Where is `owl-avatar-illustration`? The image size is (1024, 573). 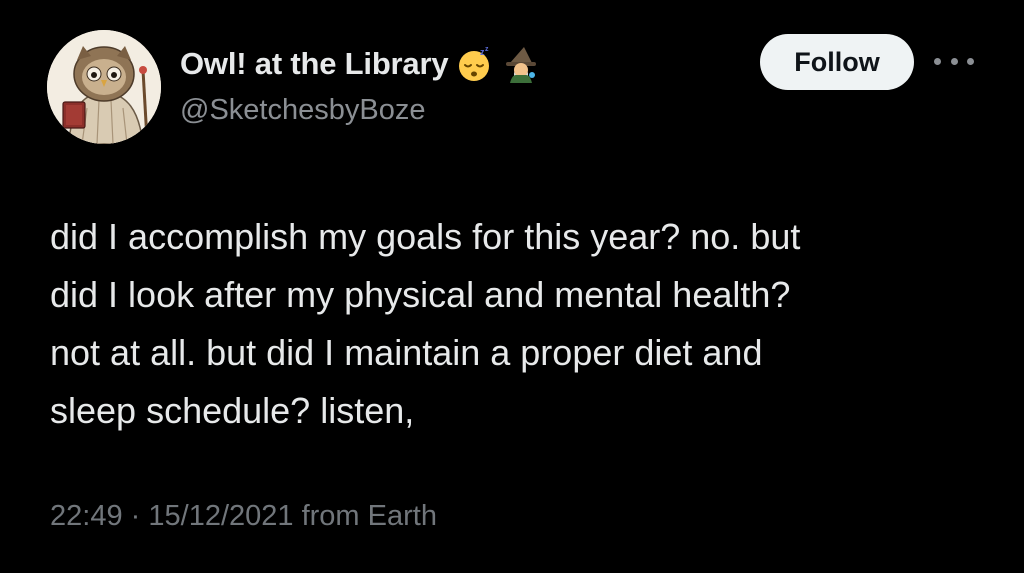 owl-avatar-illustration is located at coordinates (104, 87).